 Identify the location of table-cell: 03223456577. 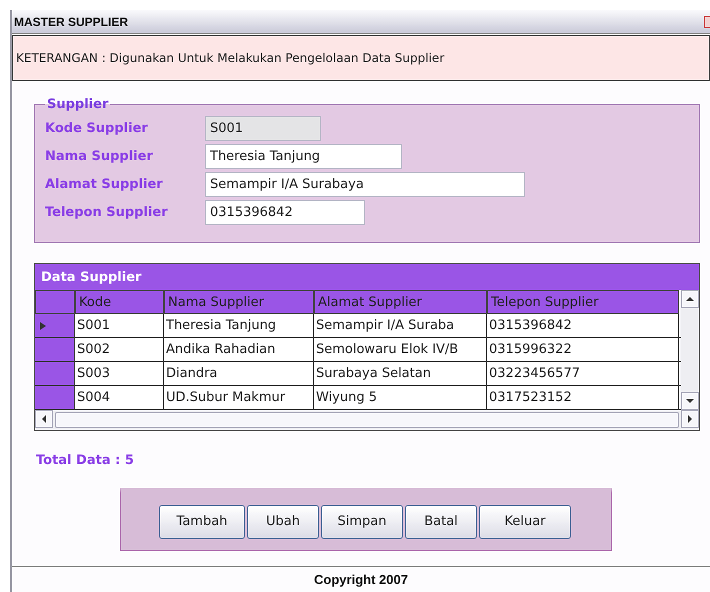
(583, 373).